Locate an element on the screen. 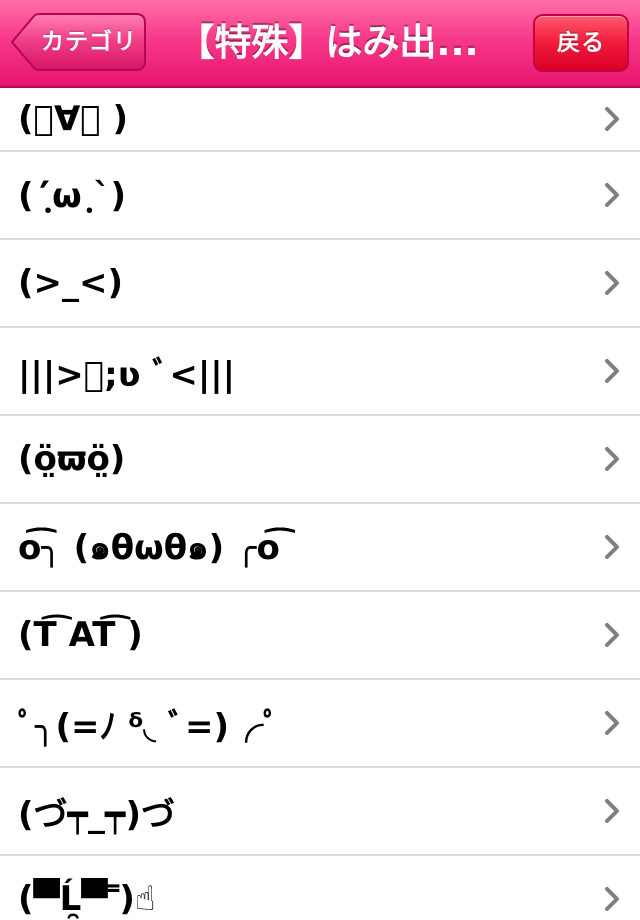 The image size is (640, 920). return-button: 戻る is located at coordinates (581, 43).